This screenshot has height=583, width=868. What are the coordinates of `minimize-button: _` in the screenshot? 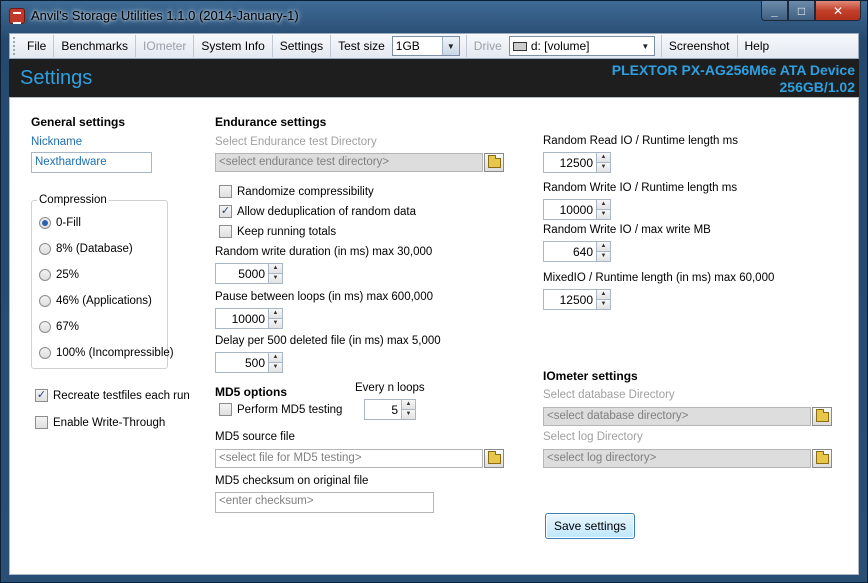 It's located at (774, 11).